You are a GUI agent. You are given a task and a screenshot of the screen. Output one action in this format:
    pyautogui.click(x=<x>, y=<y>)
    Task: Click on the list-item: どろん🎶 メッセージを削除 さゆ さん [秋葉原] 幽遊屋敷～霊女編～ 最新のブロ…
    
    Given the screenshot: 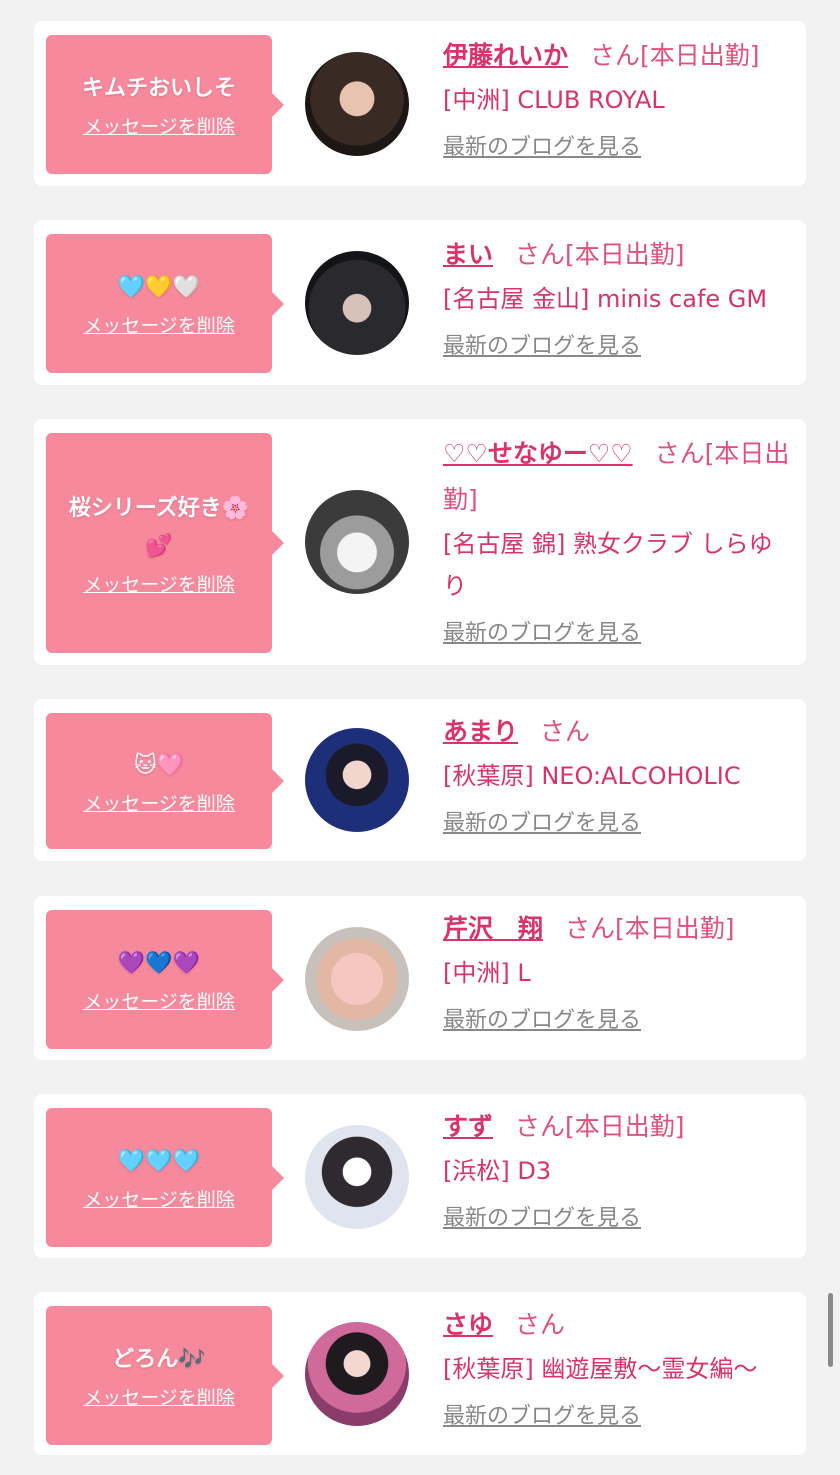 What is the action you would take?
    pyautogui.click(x=420, y=1373)
    